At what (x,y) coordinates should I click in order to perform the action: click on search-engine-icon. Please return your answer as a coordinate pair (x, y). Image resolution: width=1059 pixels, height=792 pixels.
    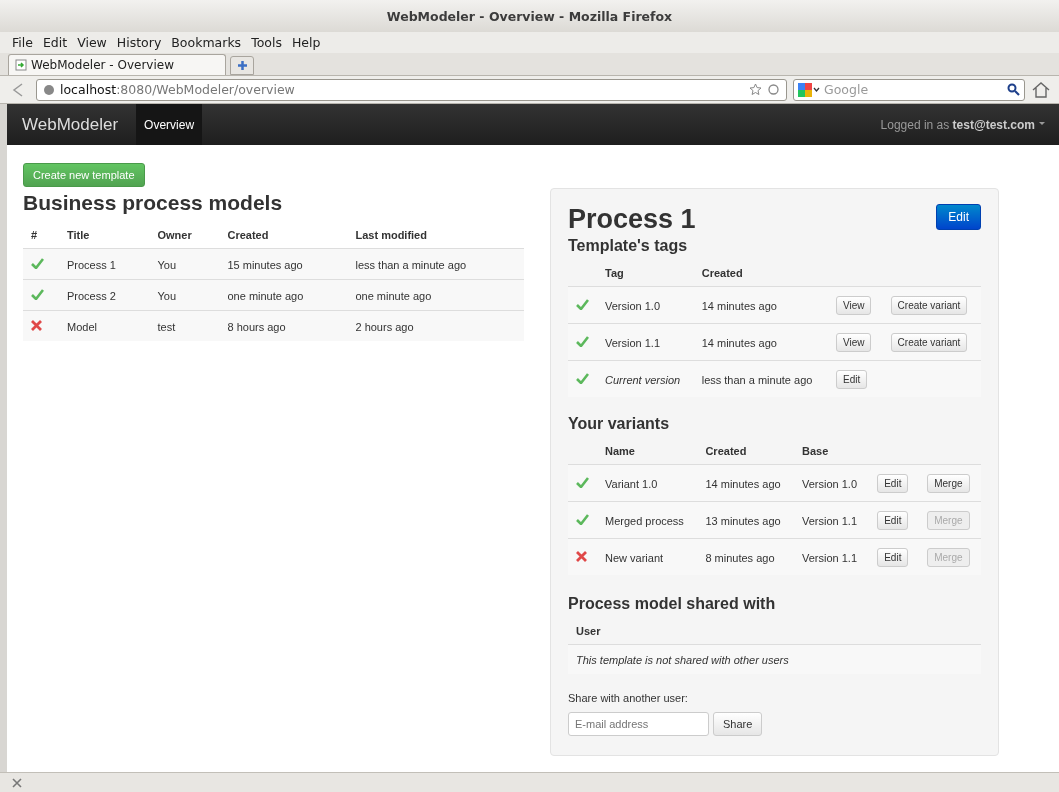
    Looking at the image, I should click on (809, 89).